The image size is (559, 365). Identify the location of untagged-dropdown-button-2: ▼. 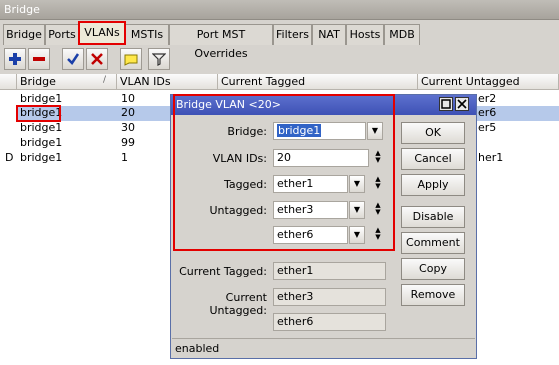
(357, 235).